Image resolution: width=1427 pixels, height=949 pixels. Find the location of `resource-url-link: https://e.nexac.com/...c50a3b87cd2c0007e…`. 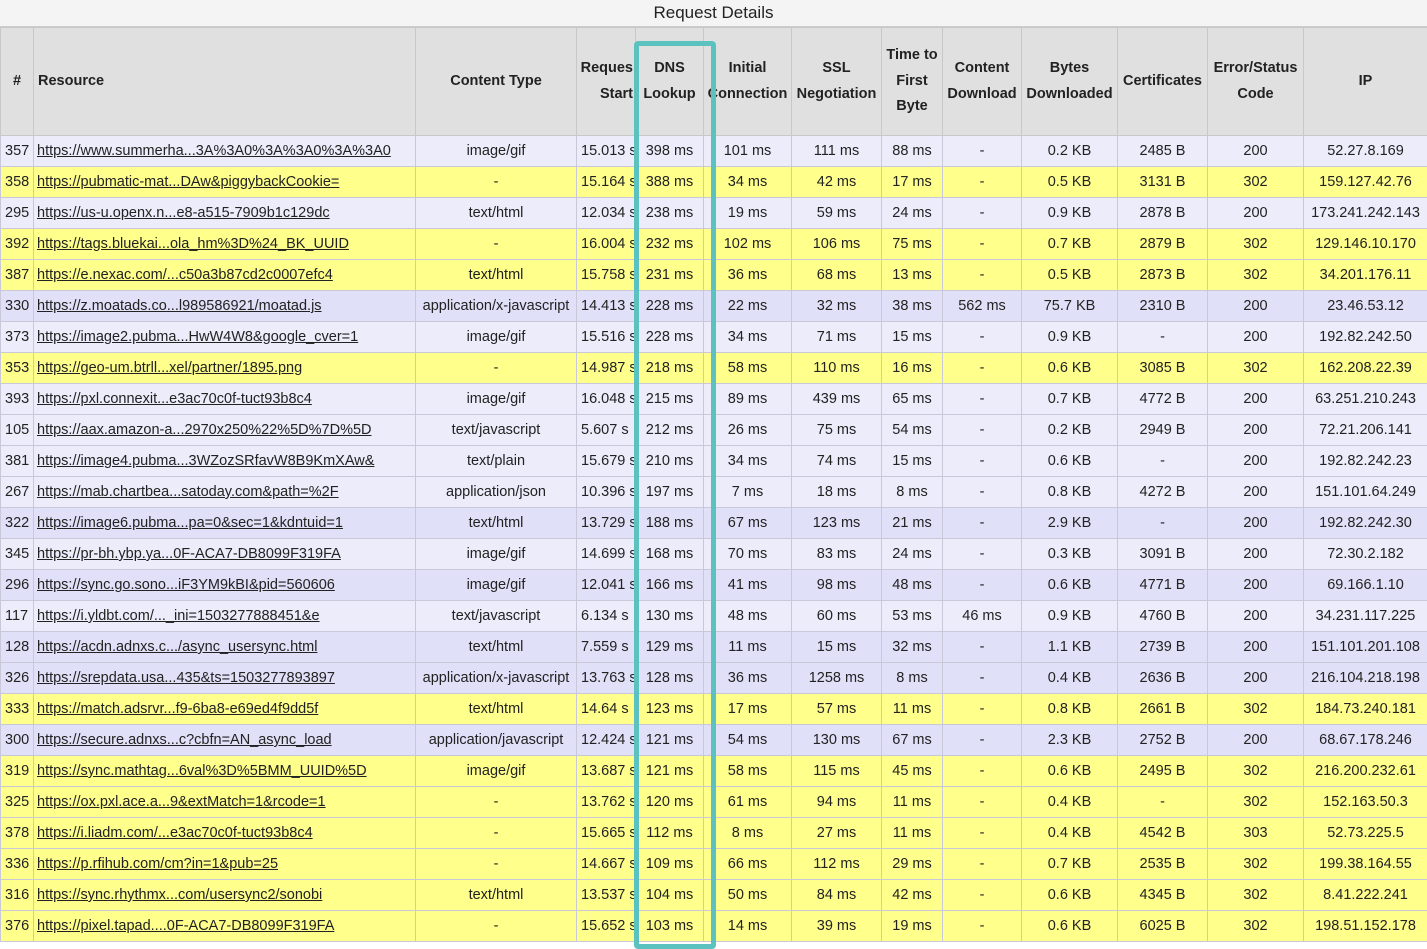

resource-url-link: https://e.nexac.com/...c50a3b87cd2c0007e… is located at coordinates (185, 275).